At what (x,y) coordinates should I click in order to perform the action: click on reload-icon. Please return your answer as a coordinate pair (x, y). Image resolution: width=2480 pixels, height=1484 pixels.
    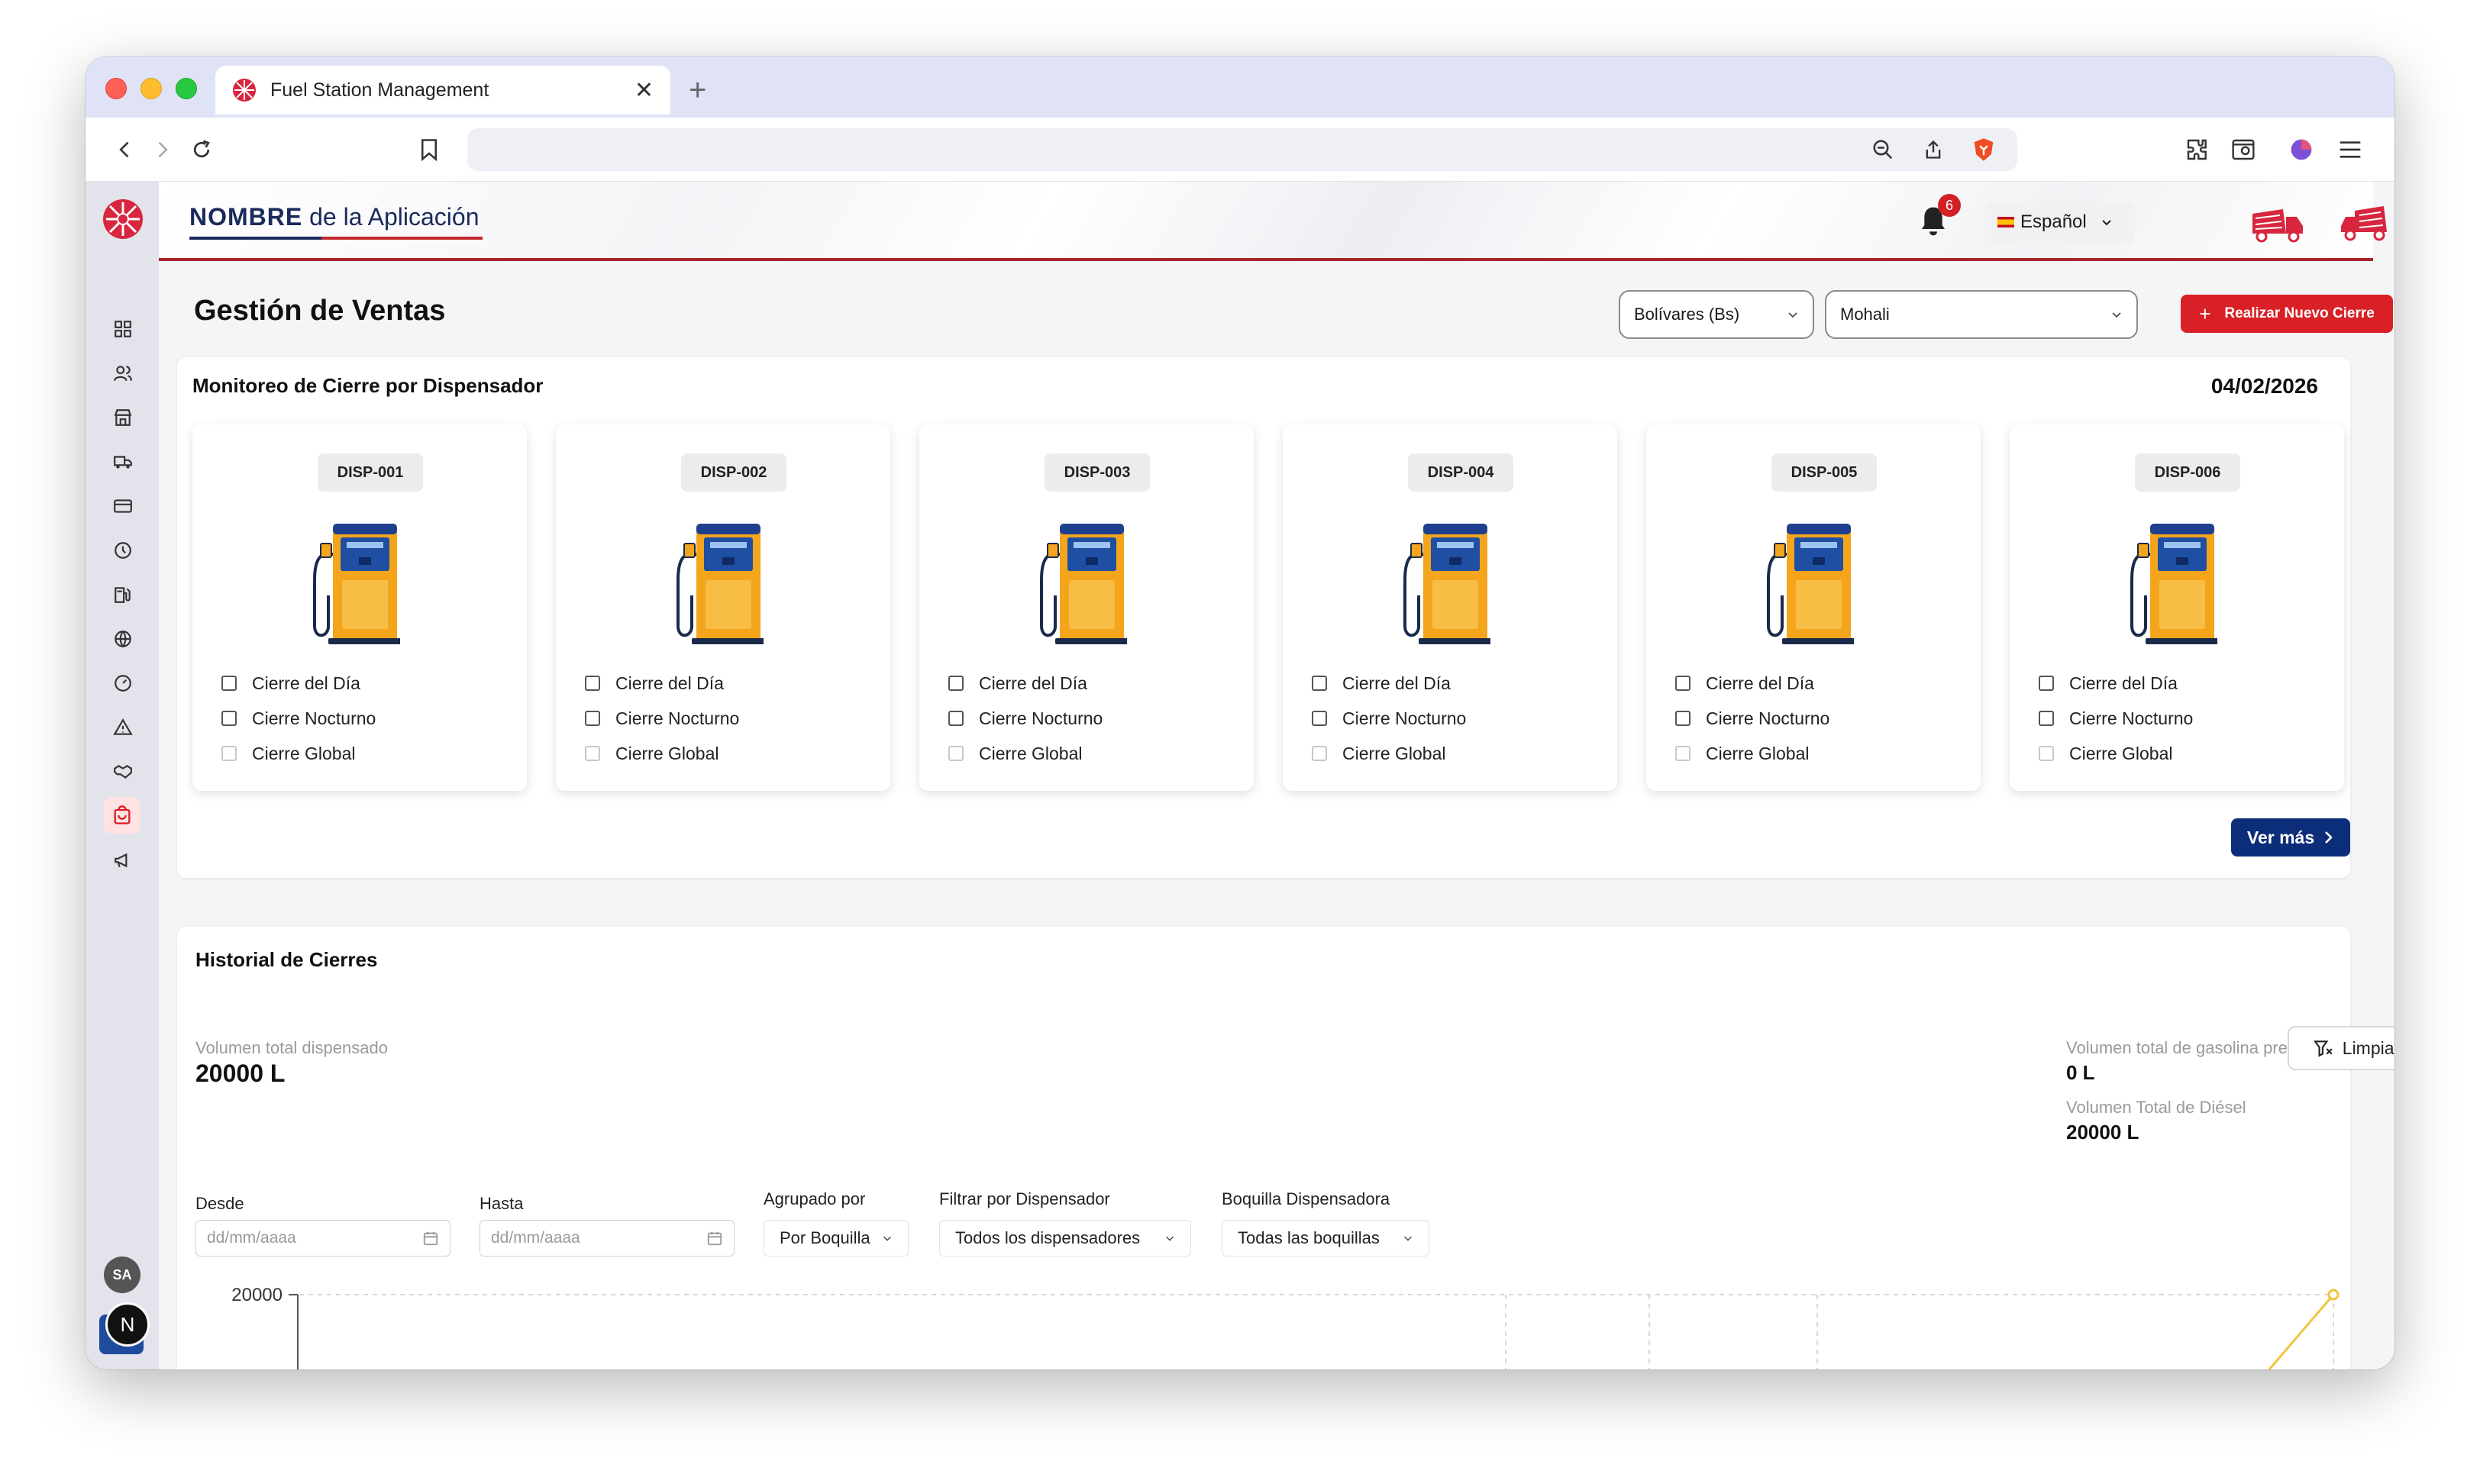
    Looking at the image, I should click on (201, 149).